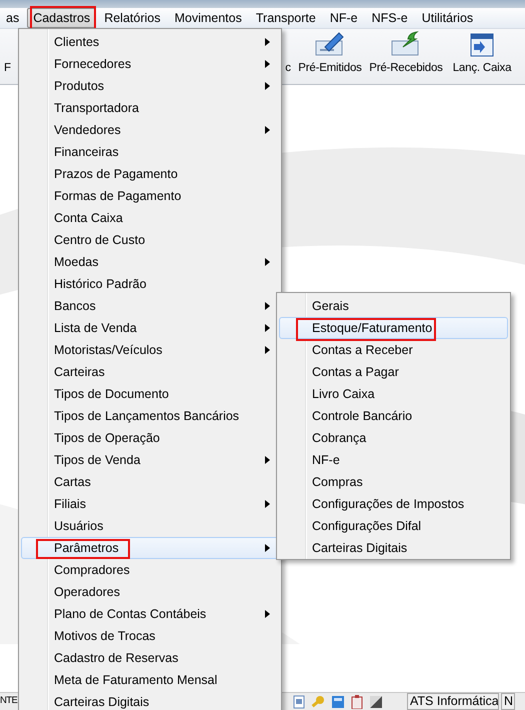 Image resolution: width=525 pixels, height=710 pixels. What do you see at coordinates (150, 636) in the screenshot?
I see `menu-item: Motivos de Trocas` at bounding box center [150, 636].